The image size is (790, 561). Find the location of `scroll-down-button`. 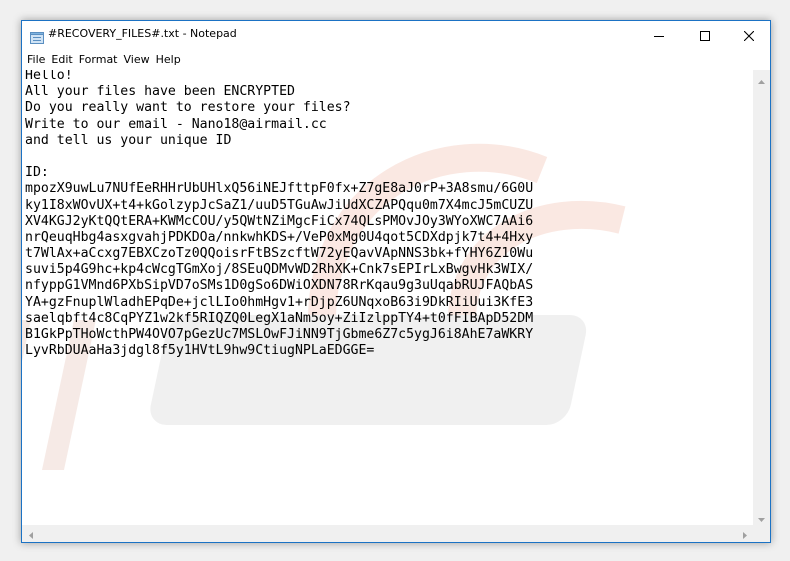

scroll-down-button is located at coordinates (761, 516).